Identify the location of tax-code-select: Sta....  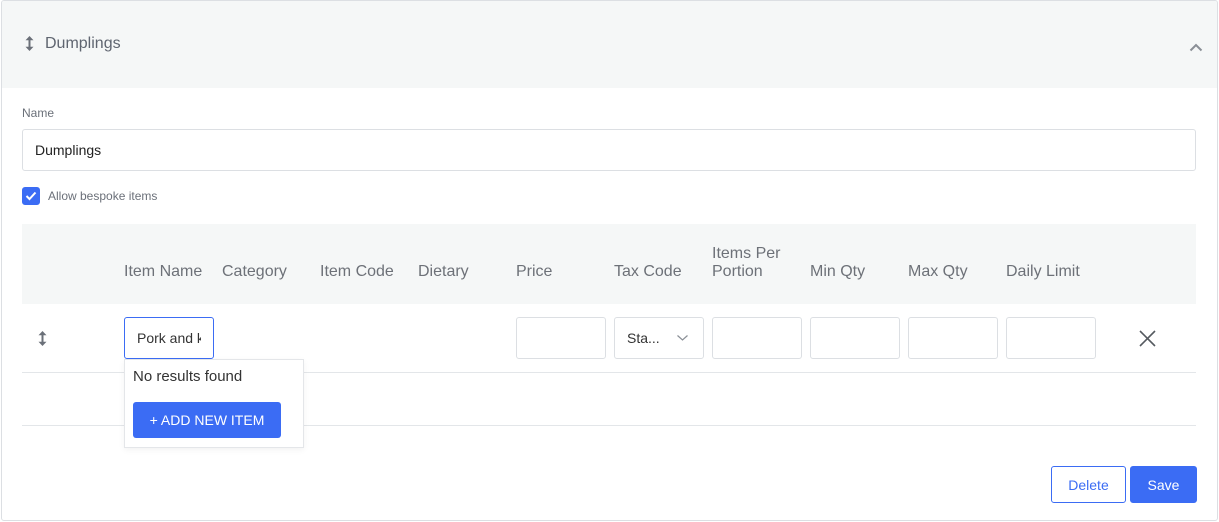
(659, 338).